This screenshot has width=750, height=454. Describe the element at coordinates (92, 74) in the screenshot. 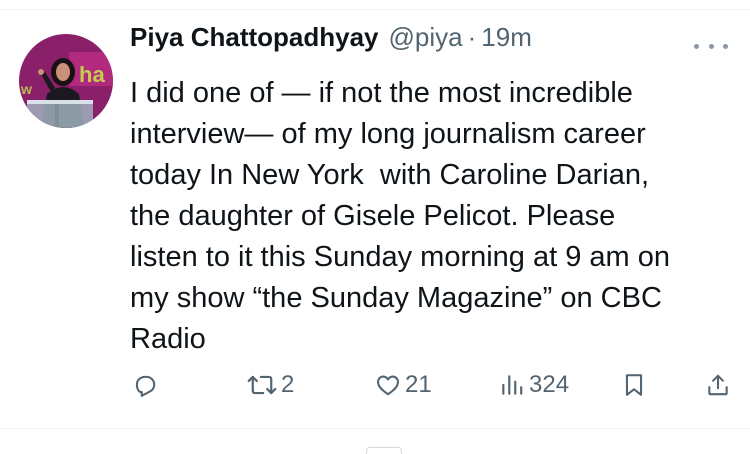

I see `svg-text: ha` at that location.